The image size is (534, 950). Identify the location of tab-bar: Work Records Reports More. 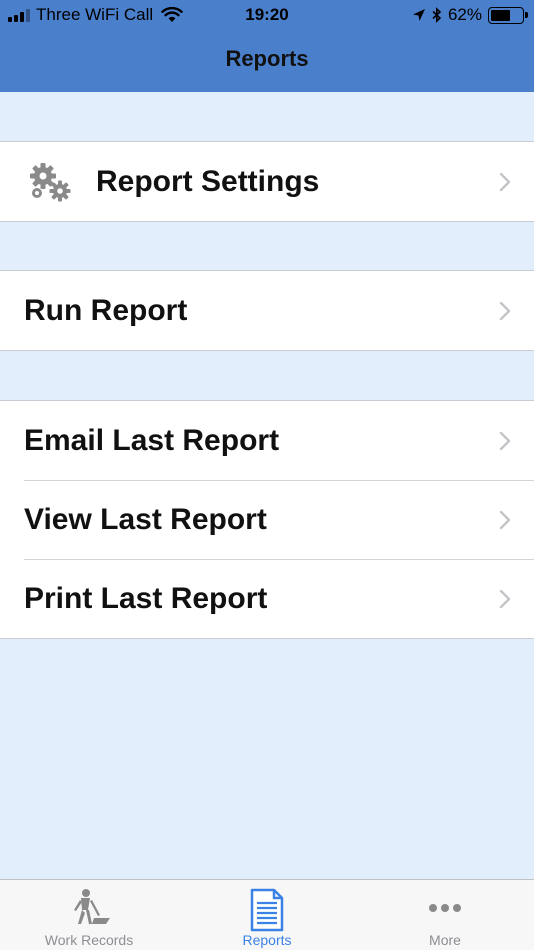
(267, 914).